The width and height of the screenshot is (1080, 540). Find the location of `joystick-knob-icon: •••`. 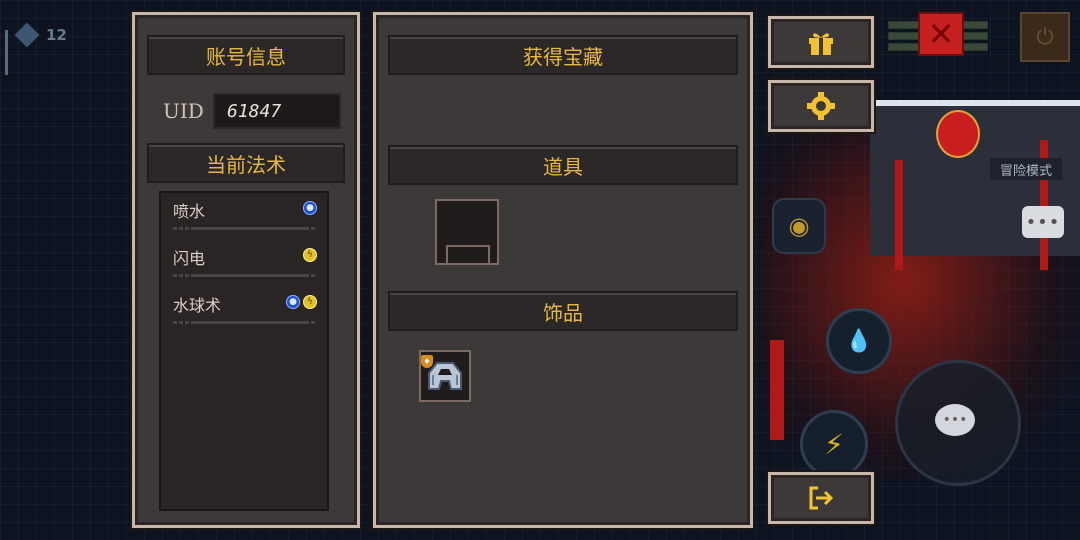

joystick-knob-icon: ••• is located at coordinates (955, 420).